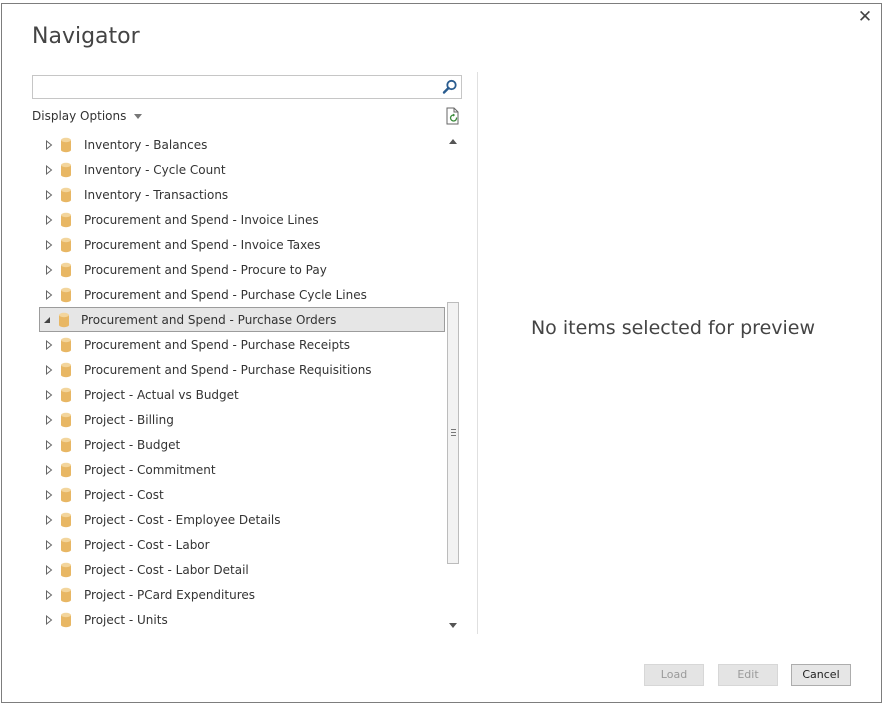 This screenshot has height=706, width=886. I want to click on tree-item: Project - Cost - Labor Detail, so click(238, 569).